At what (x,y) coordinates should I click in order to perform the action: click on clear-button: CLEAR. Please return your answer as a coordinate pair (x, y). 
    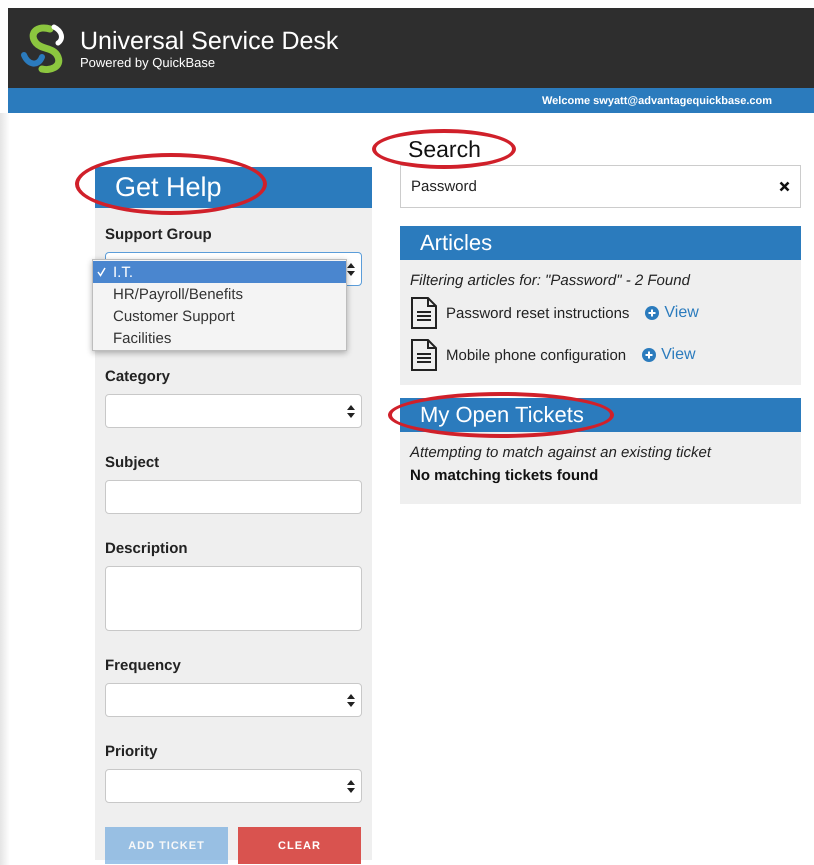
    Looking at the image, I should click on (299, 845).